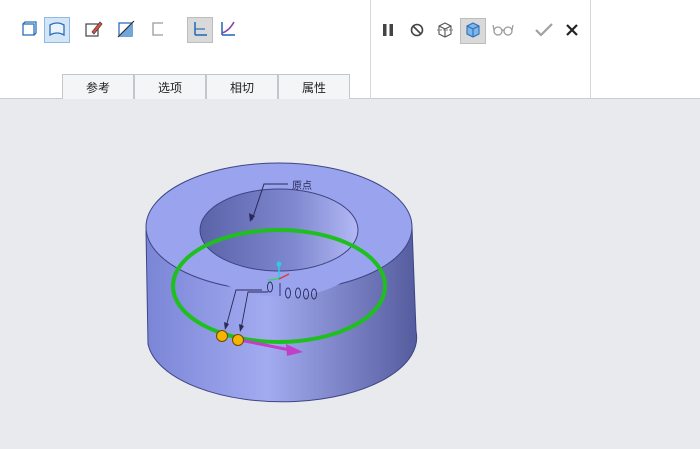 The width and height of the screenshot is (700, 449). I want to click on no-preview-button, so click(417, 31).